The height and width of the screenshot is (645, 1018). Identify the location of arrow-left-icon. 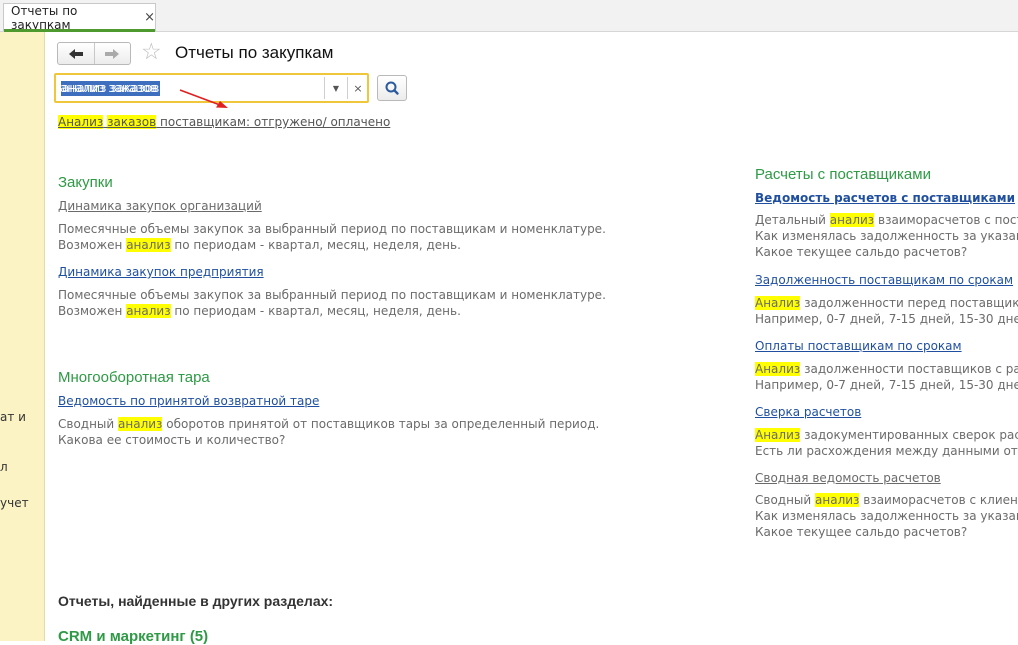
(75, 53).